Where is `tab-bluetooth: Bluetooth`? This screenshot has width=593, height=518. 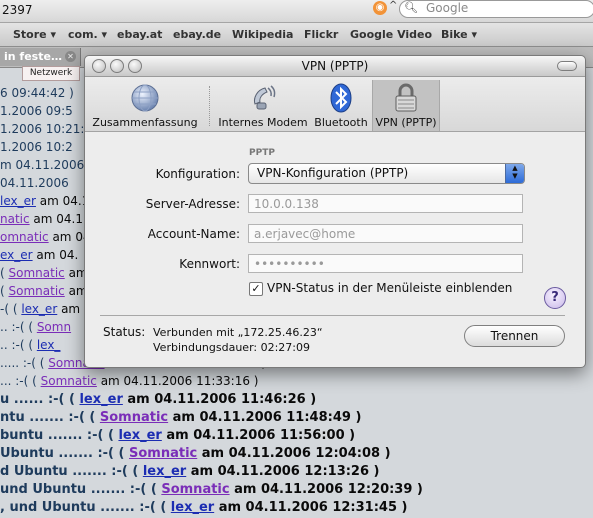
tab-bluetooth: Bluetooth is located at coordinates (341, 105).